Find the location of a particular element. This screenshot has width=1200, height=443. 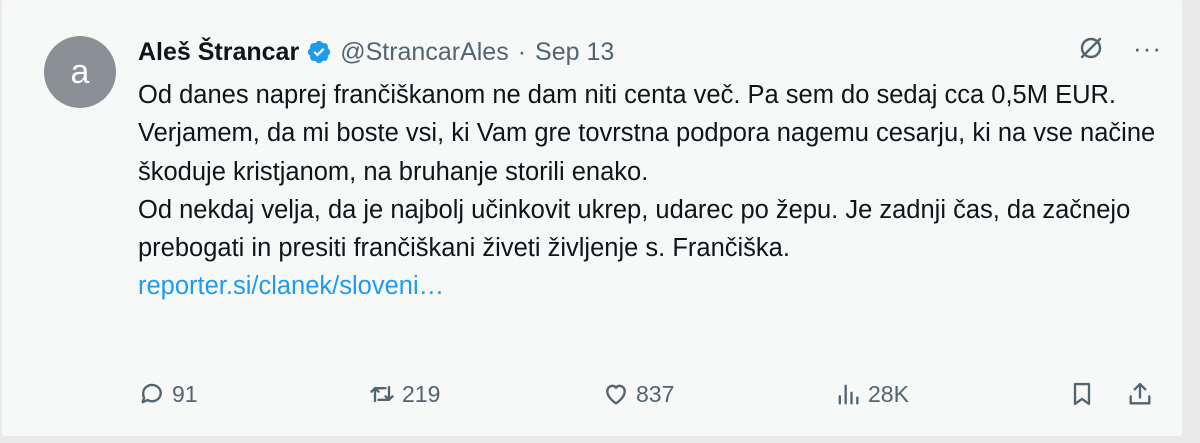

views-button: 28K is located at coordinates (871, 394).